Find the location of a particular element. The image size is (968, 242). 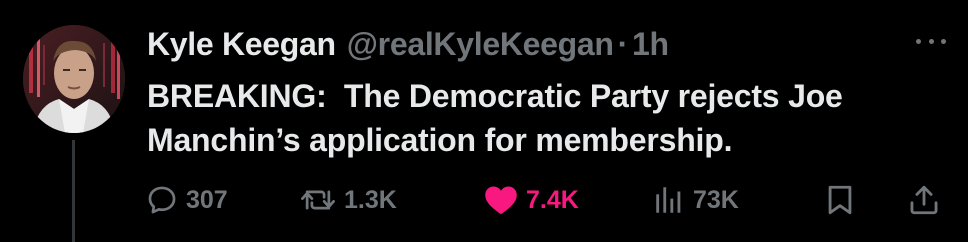

action-bar: 307 1.3K 7.4K 73K is located at coordinates (545, 200).